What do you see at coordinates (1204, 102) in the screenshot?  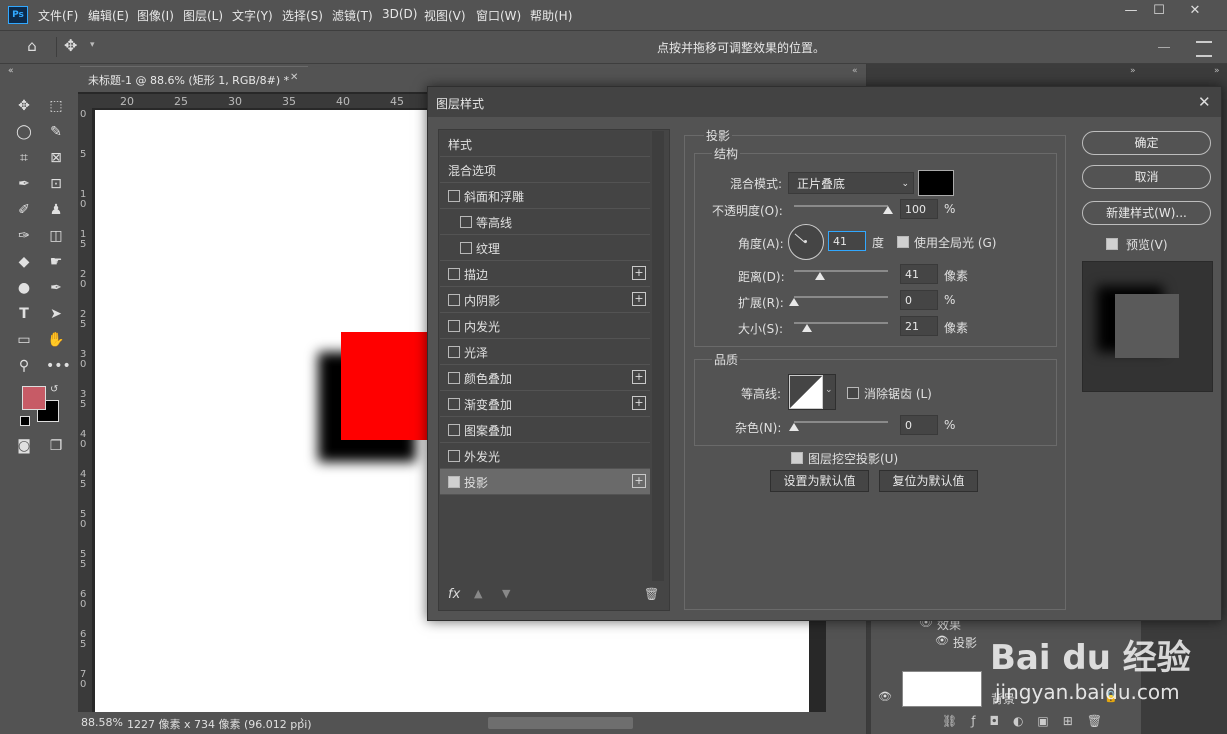 I see `close-dialog-icon: ✕` at bounding box center [1204, 102].